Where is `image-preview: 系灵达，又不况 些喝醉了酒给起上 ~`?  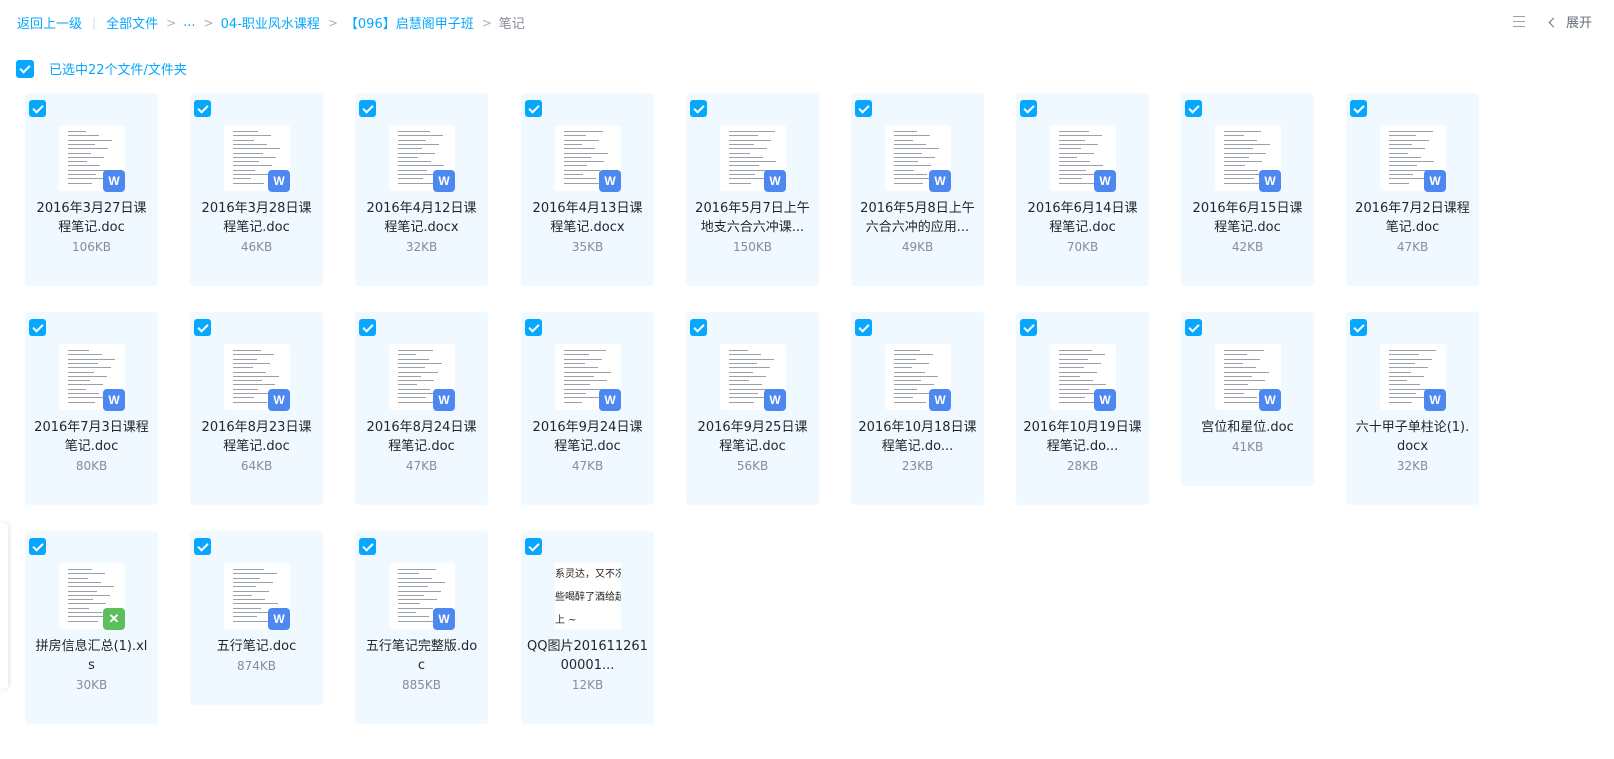 image-preview: 系灵达，又不况 些喝醉了酒给起上 ~ is located at coordinates (588, 596).